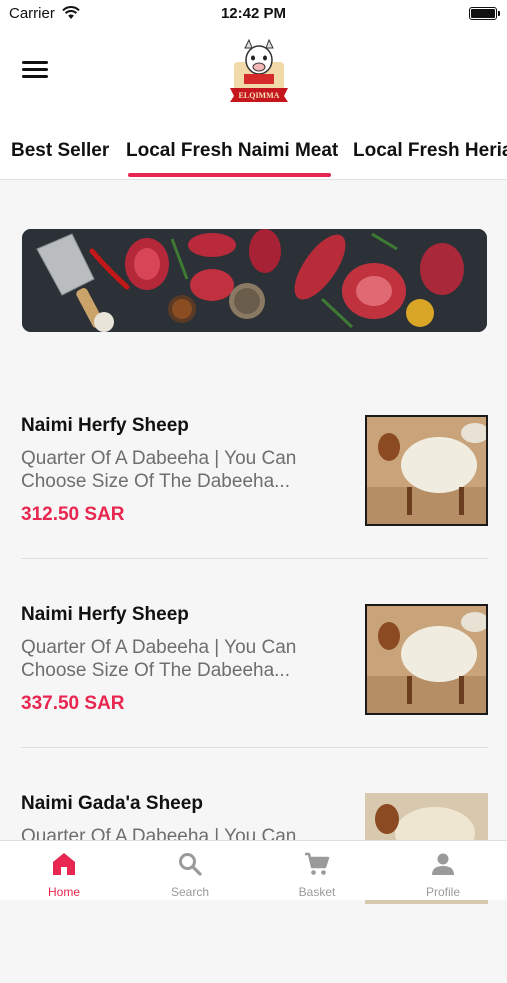 This screenshot has width=507, height=983. I want to click on tab-local-fresh-heria: Local Fresh Heria, so click(430, 151).